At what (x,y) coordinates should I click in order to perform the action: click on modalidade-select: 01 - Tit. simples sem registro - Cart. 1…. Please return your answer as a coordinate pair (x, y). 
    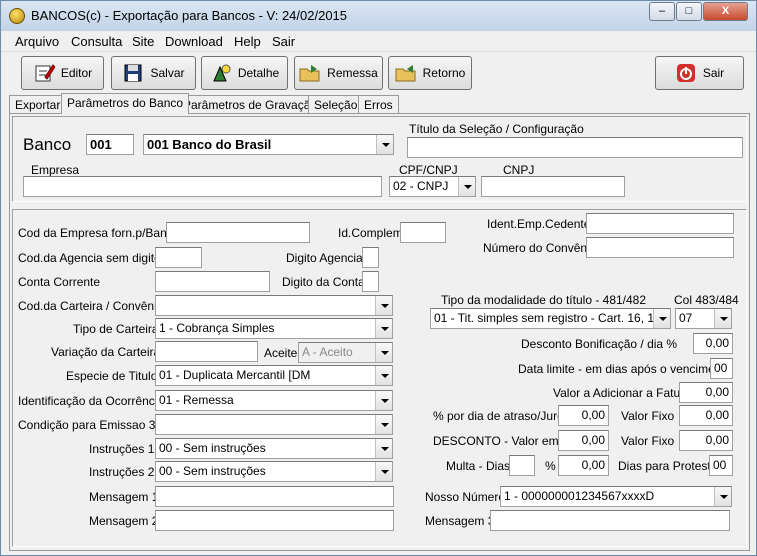
    Looking at the image, I should click on (550, 318).